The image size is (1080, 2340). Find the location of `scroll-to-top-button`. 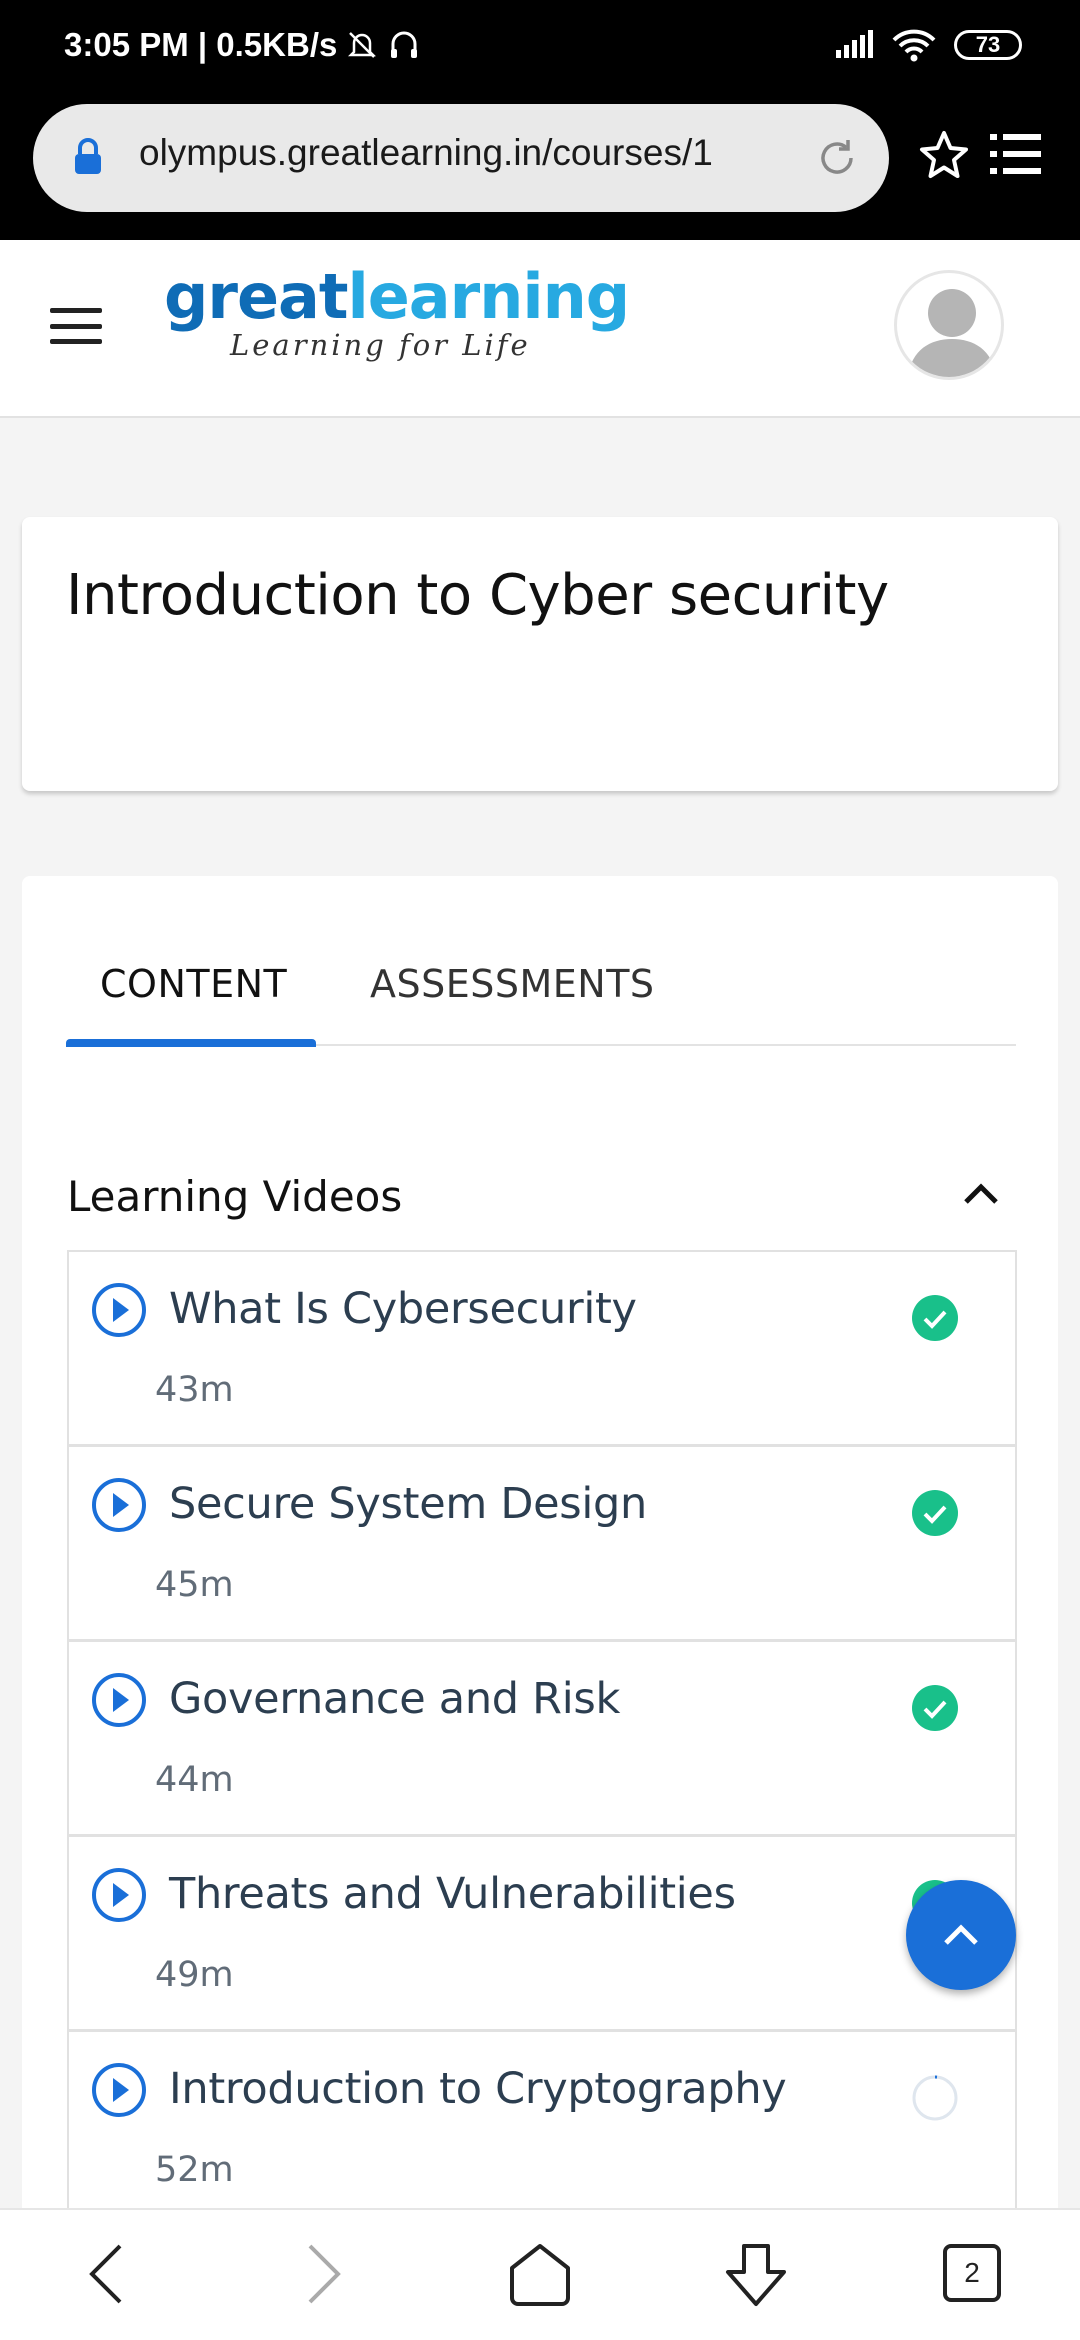

scroll-to-top-button is located at coordinates (961, 1935).